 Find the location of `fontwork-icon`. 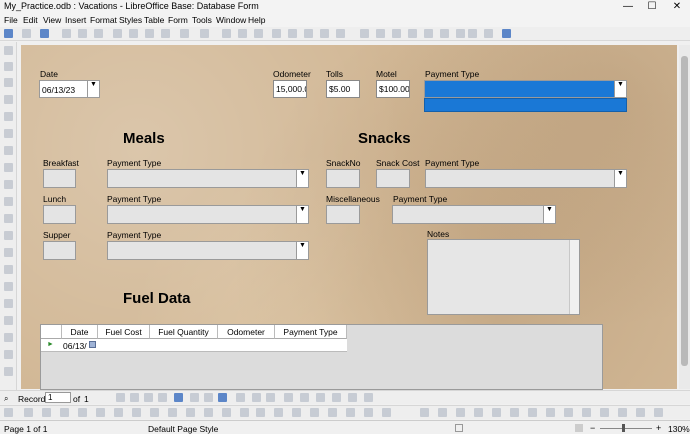

fontwork-icon is located at coordinates (278, 412).